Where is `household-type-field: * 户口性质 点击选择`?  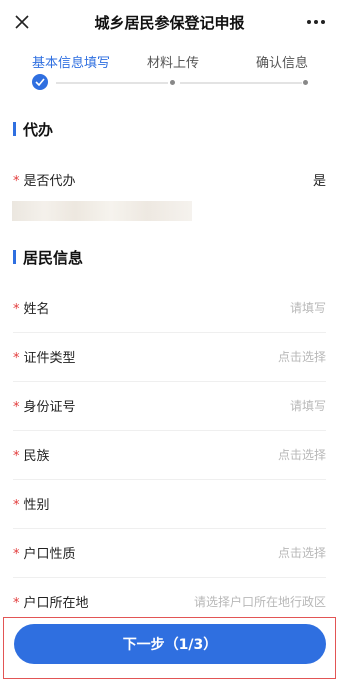 household-type-field: * 户口性质 点击选择 is located at coordinates (169, 553).